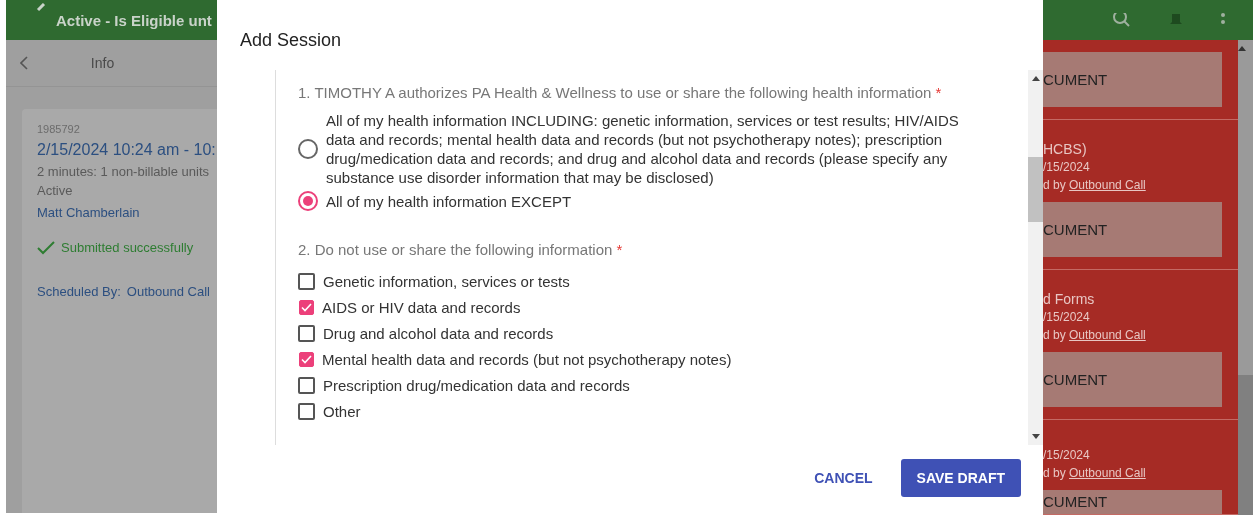  What do you see at coordinates (291, 41) in the screenshot?
I see `dialog-title: Add Session` at bounding box center [291, 41].